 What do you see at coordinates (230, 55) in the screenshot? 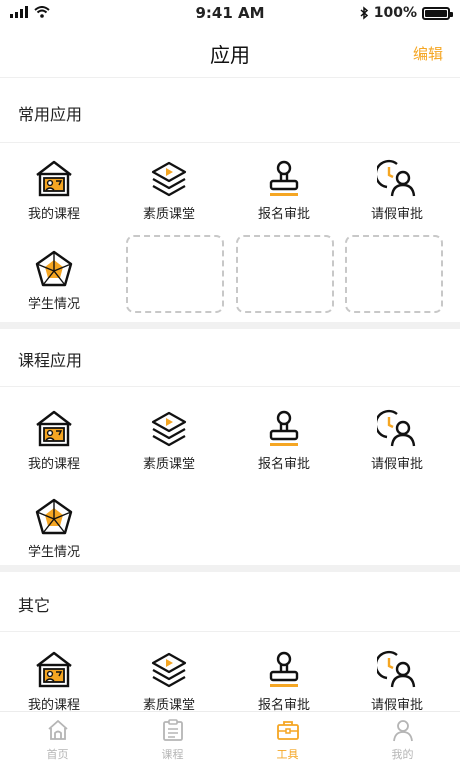
I see `page-title: 应用` at bounding box center [230, 55].